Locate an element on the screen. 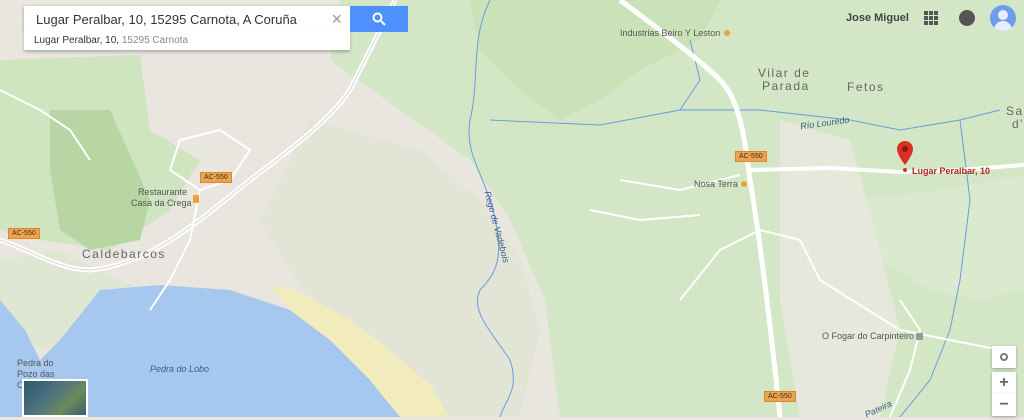  search-suggestion: Lugar Peralbar, 10, 15295 Carnota is located at coordinates (187, 41).